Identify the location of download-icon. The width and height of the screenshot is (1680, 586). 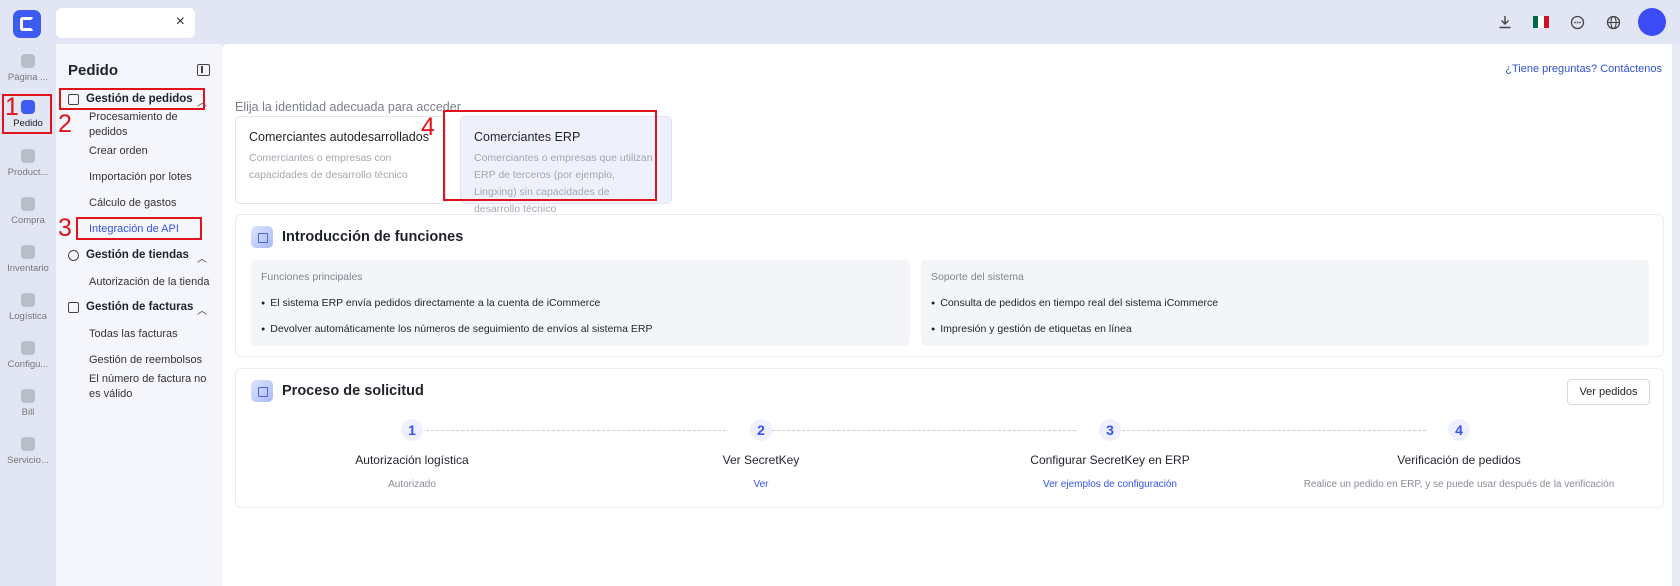
(1505, 22).